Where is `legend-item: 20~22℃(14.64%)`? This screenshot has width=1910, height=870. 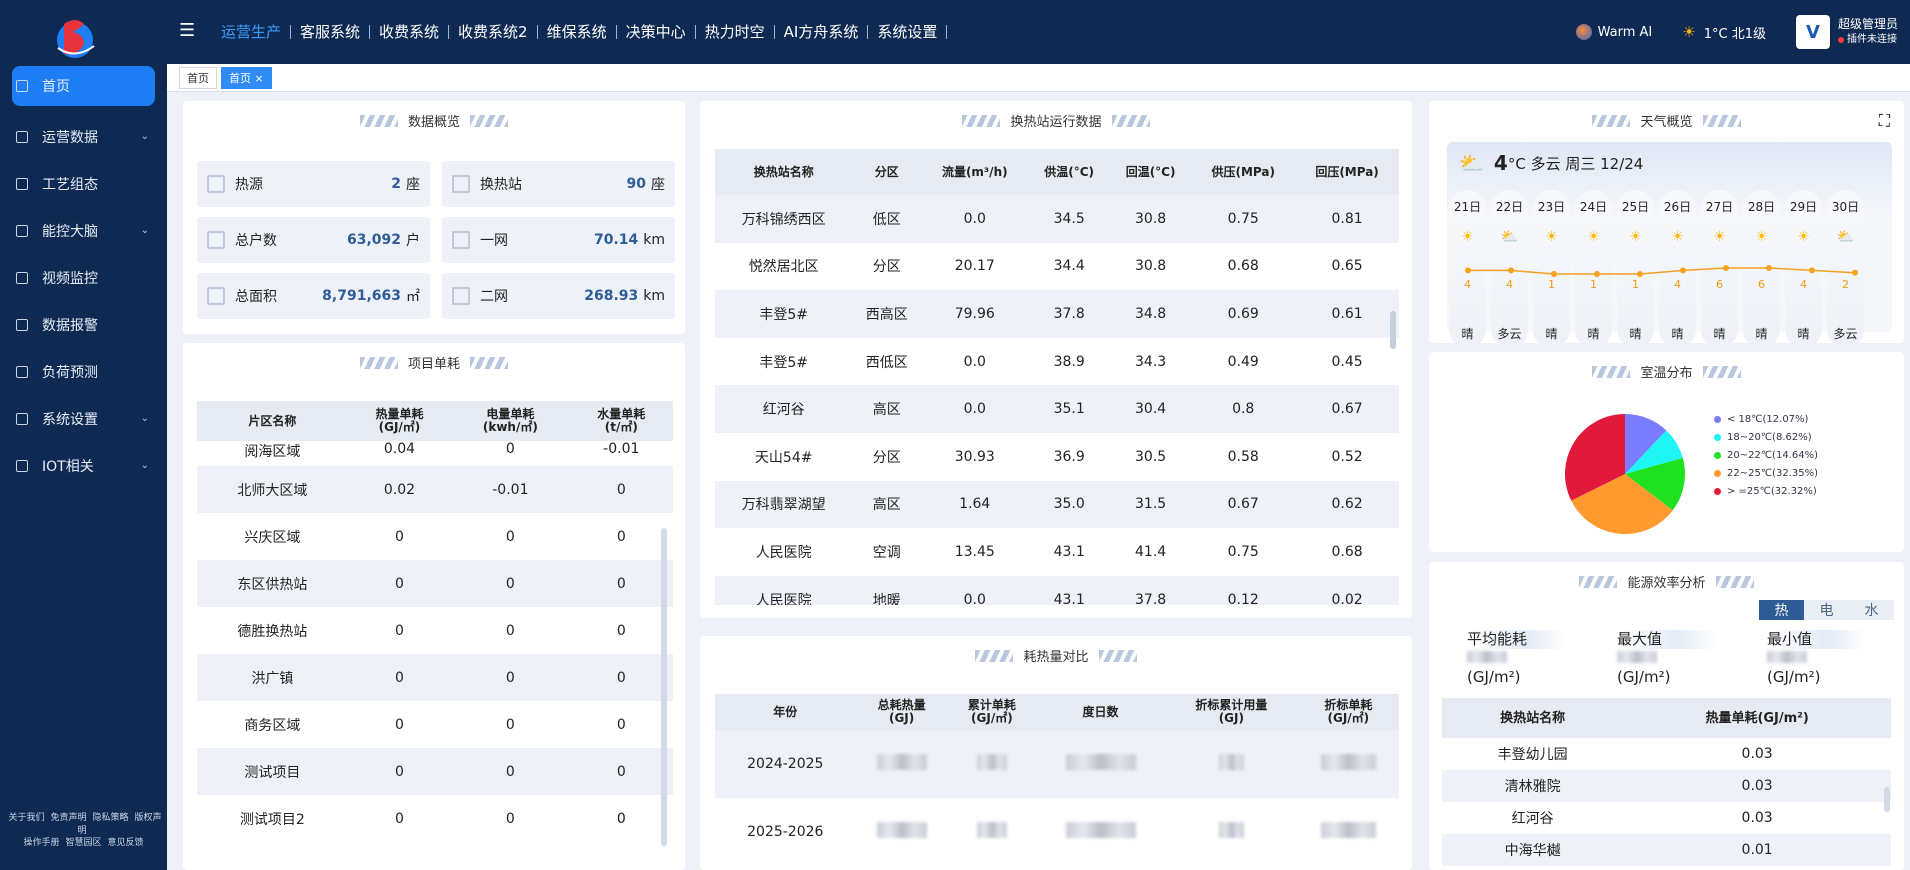 legend-item: 20~22℃(14.64%) is located at coordinates (1766, 455).